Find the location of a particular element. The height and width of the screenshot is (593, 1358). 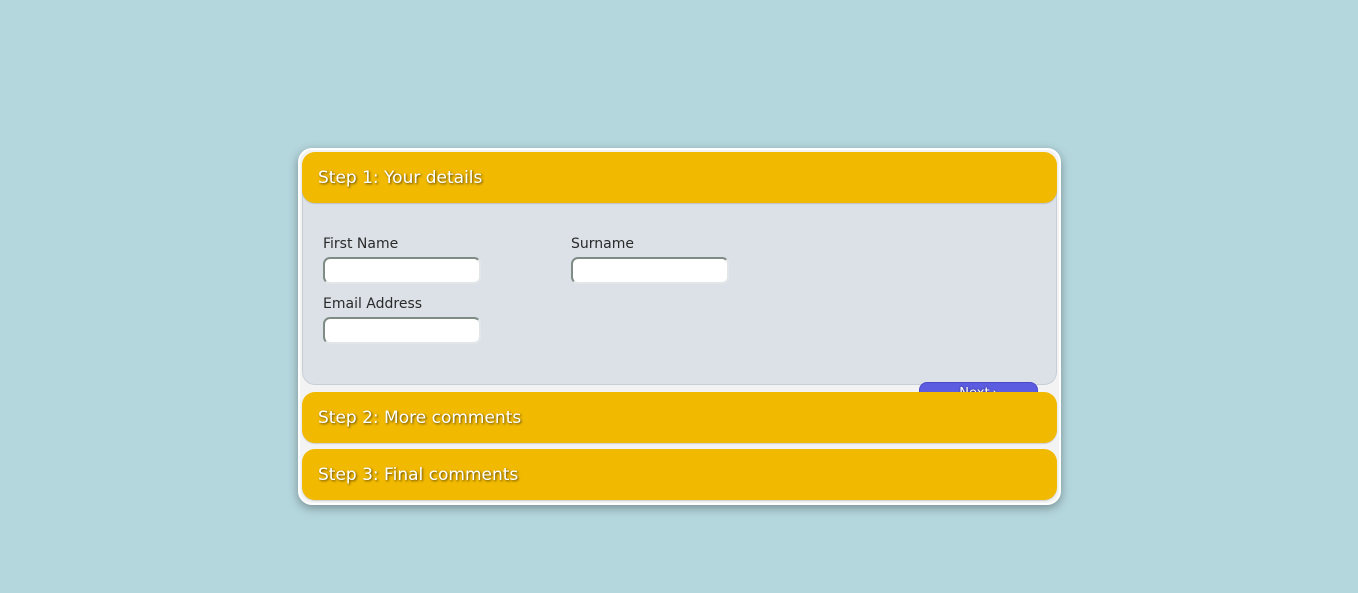

step-1-header: Step 1: Your details is located at coordinates (679, 177).